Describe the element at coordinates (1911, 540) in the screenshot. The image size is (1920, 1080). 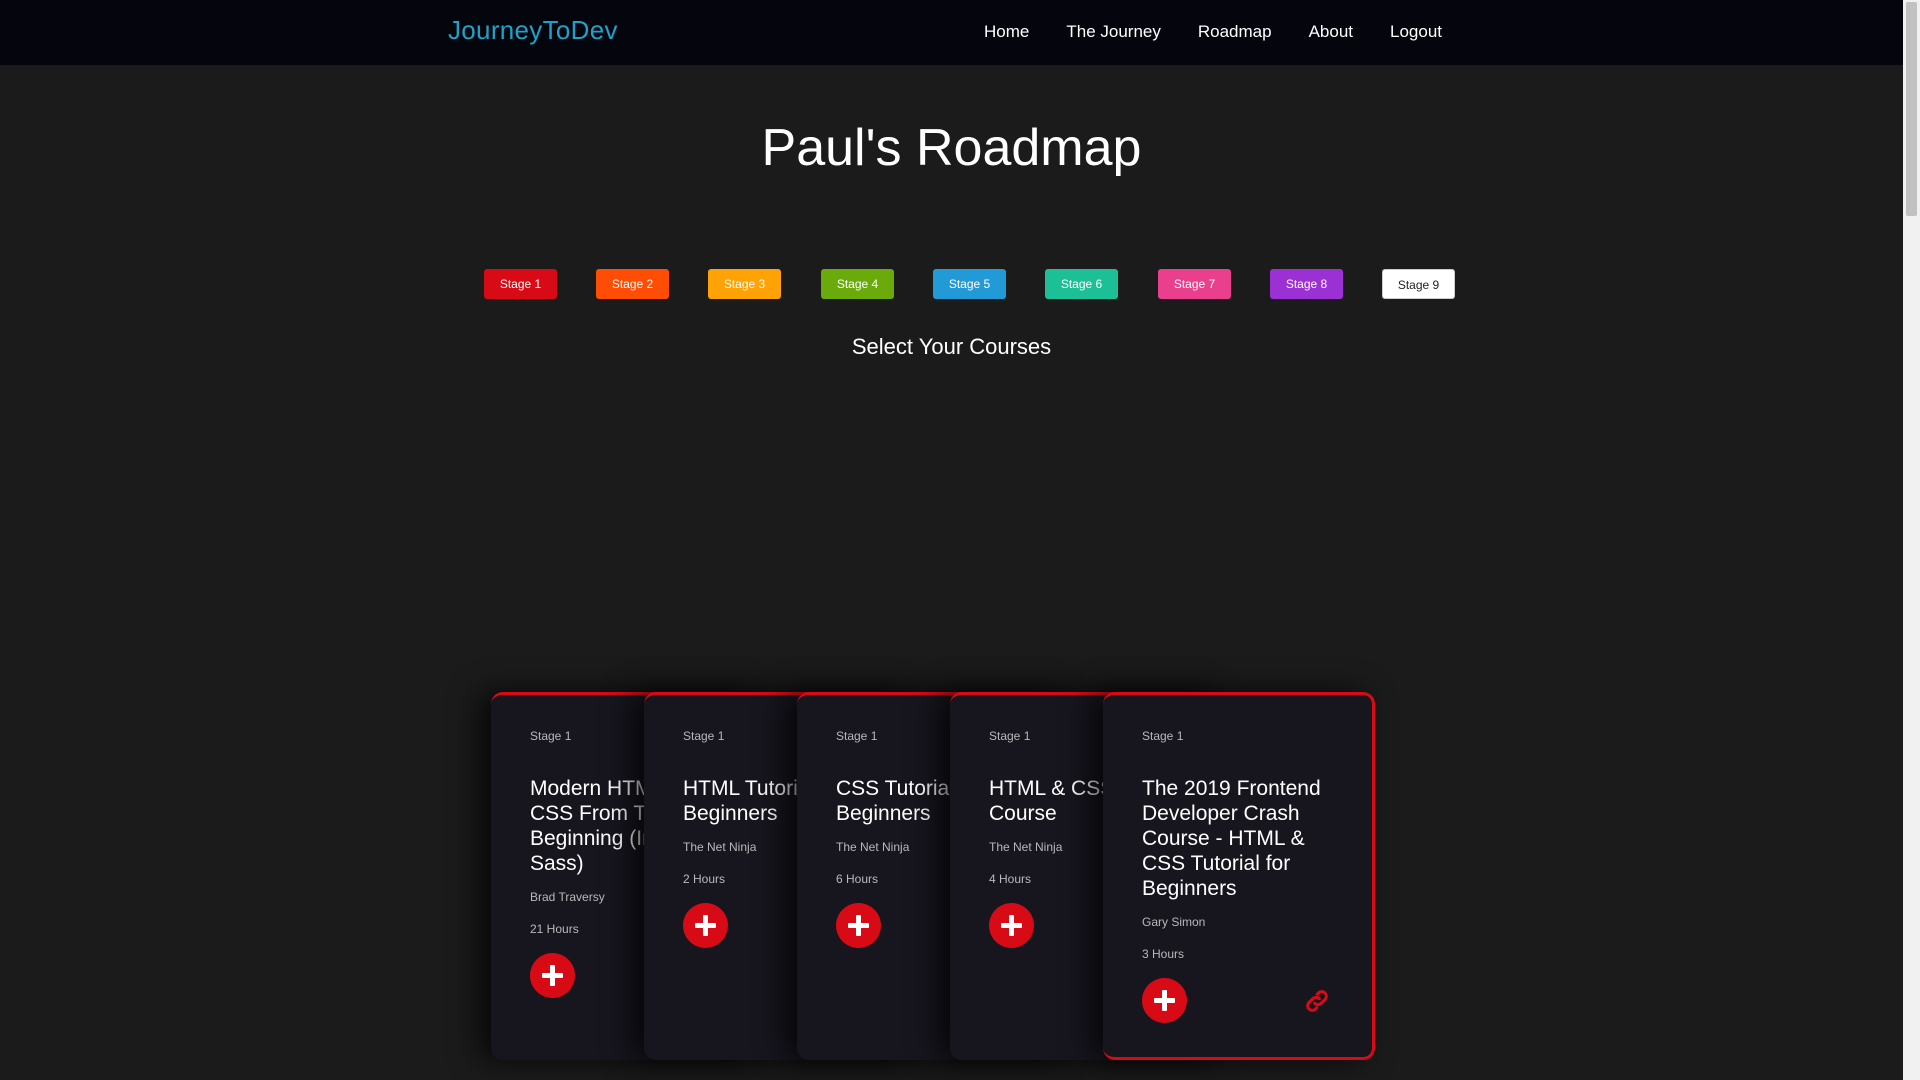
I see `page-scrollbar` at that location.